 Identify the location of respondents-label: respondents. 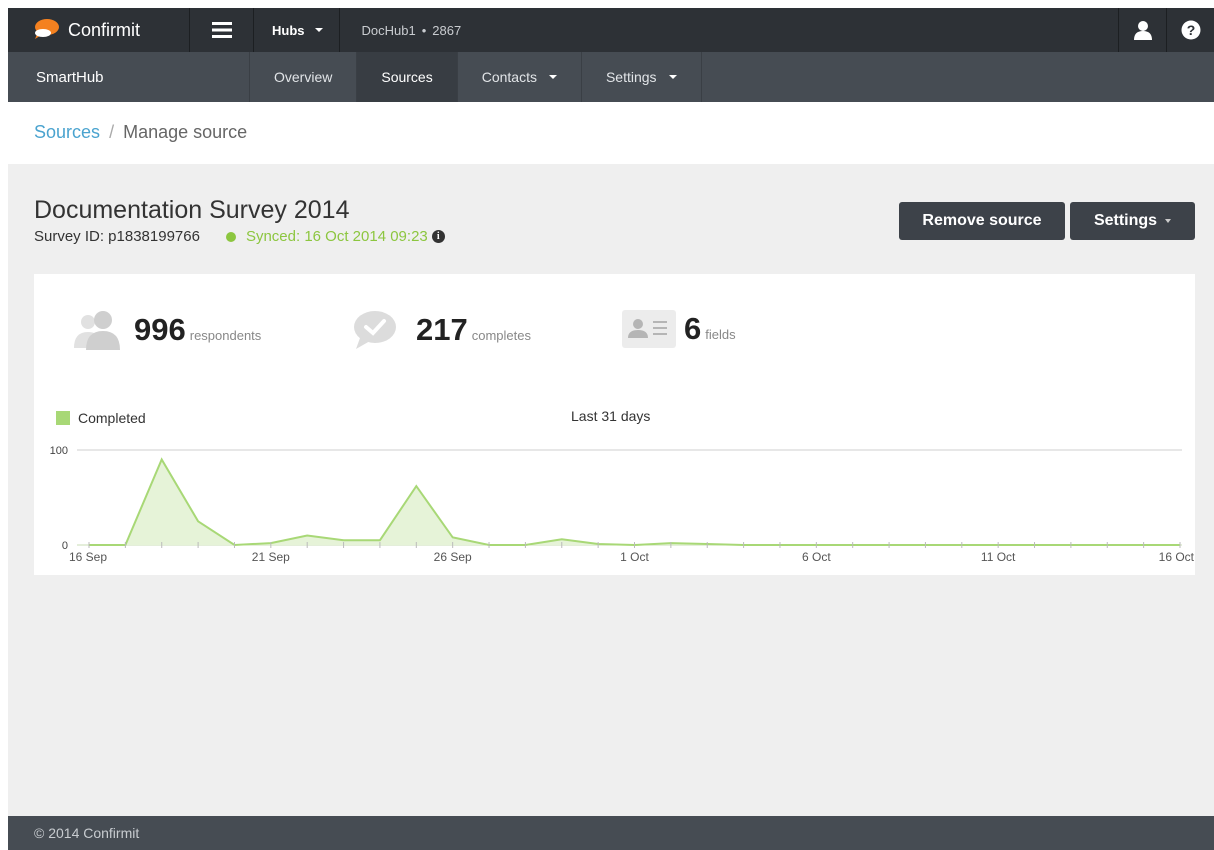
(225, 335).